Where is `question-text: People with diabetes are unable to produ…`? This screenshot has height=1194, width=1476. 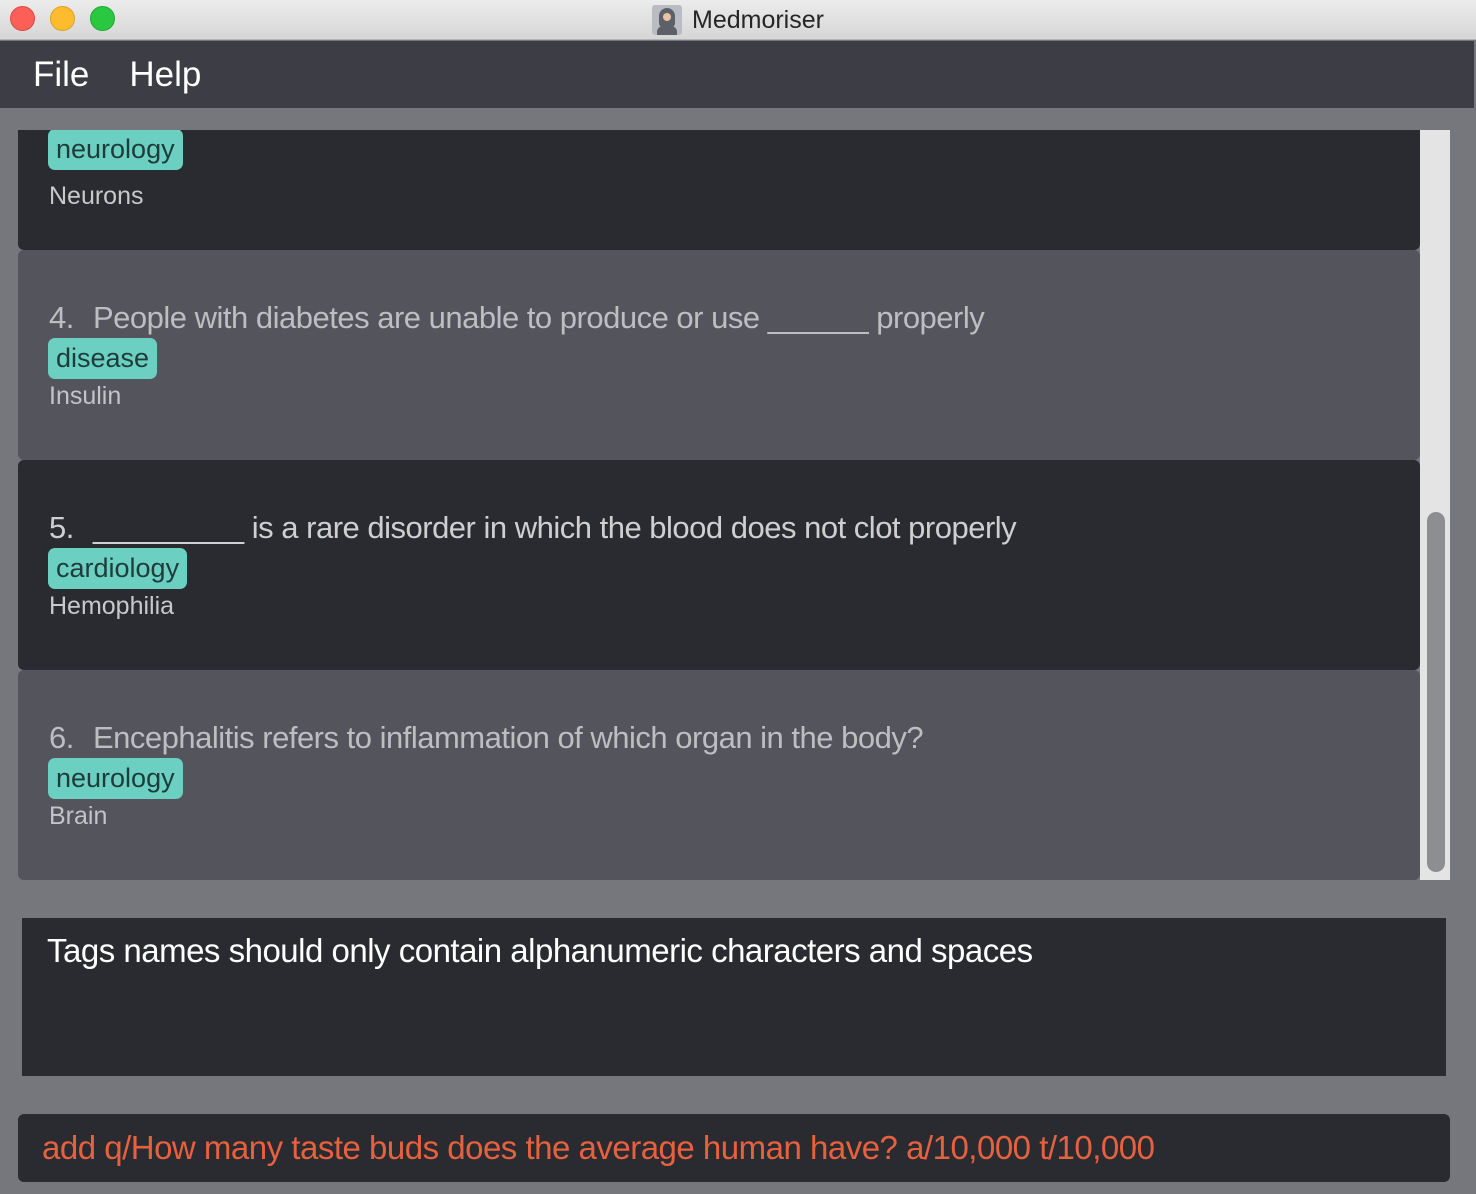
question-text: People with diabetes are unable to produ… is located at coordinates (539, 317).